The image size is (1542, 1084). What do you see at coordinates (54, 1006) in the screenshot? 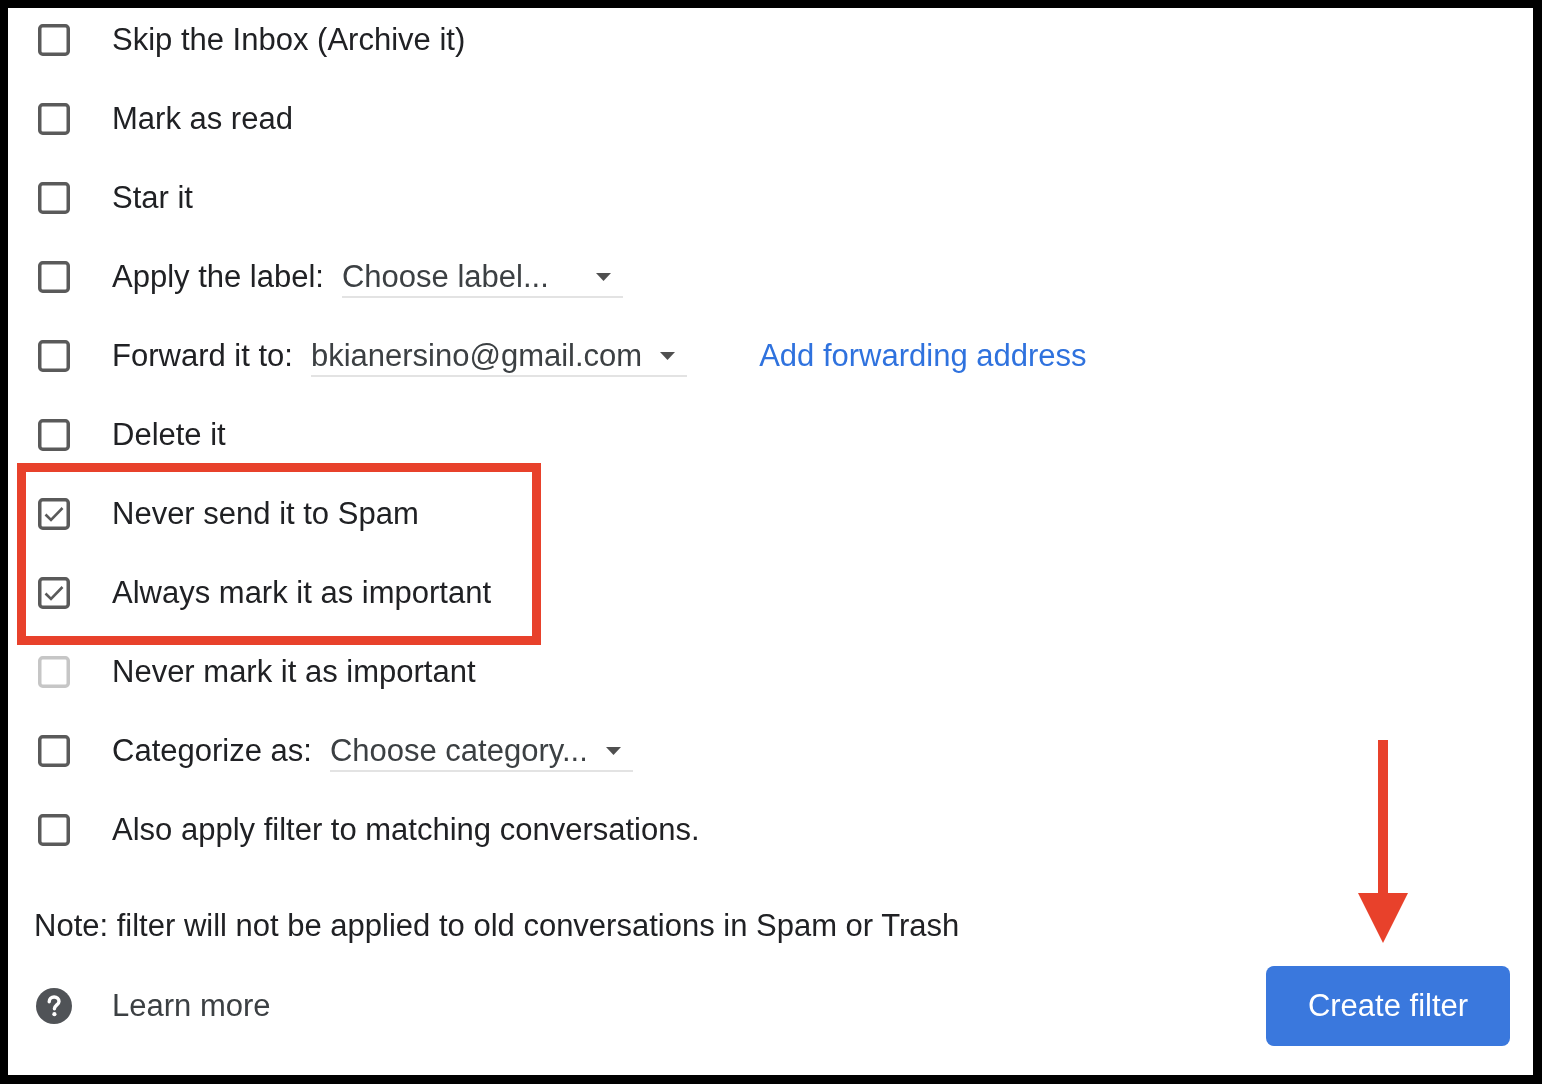
I see `help-icon` at bounding box center [54, 1006].